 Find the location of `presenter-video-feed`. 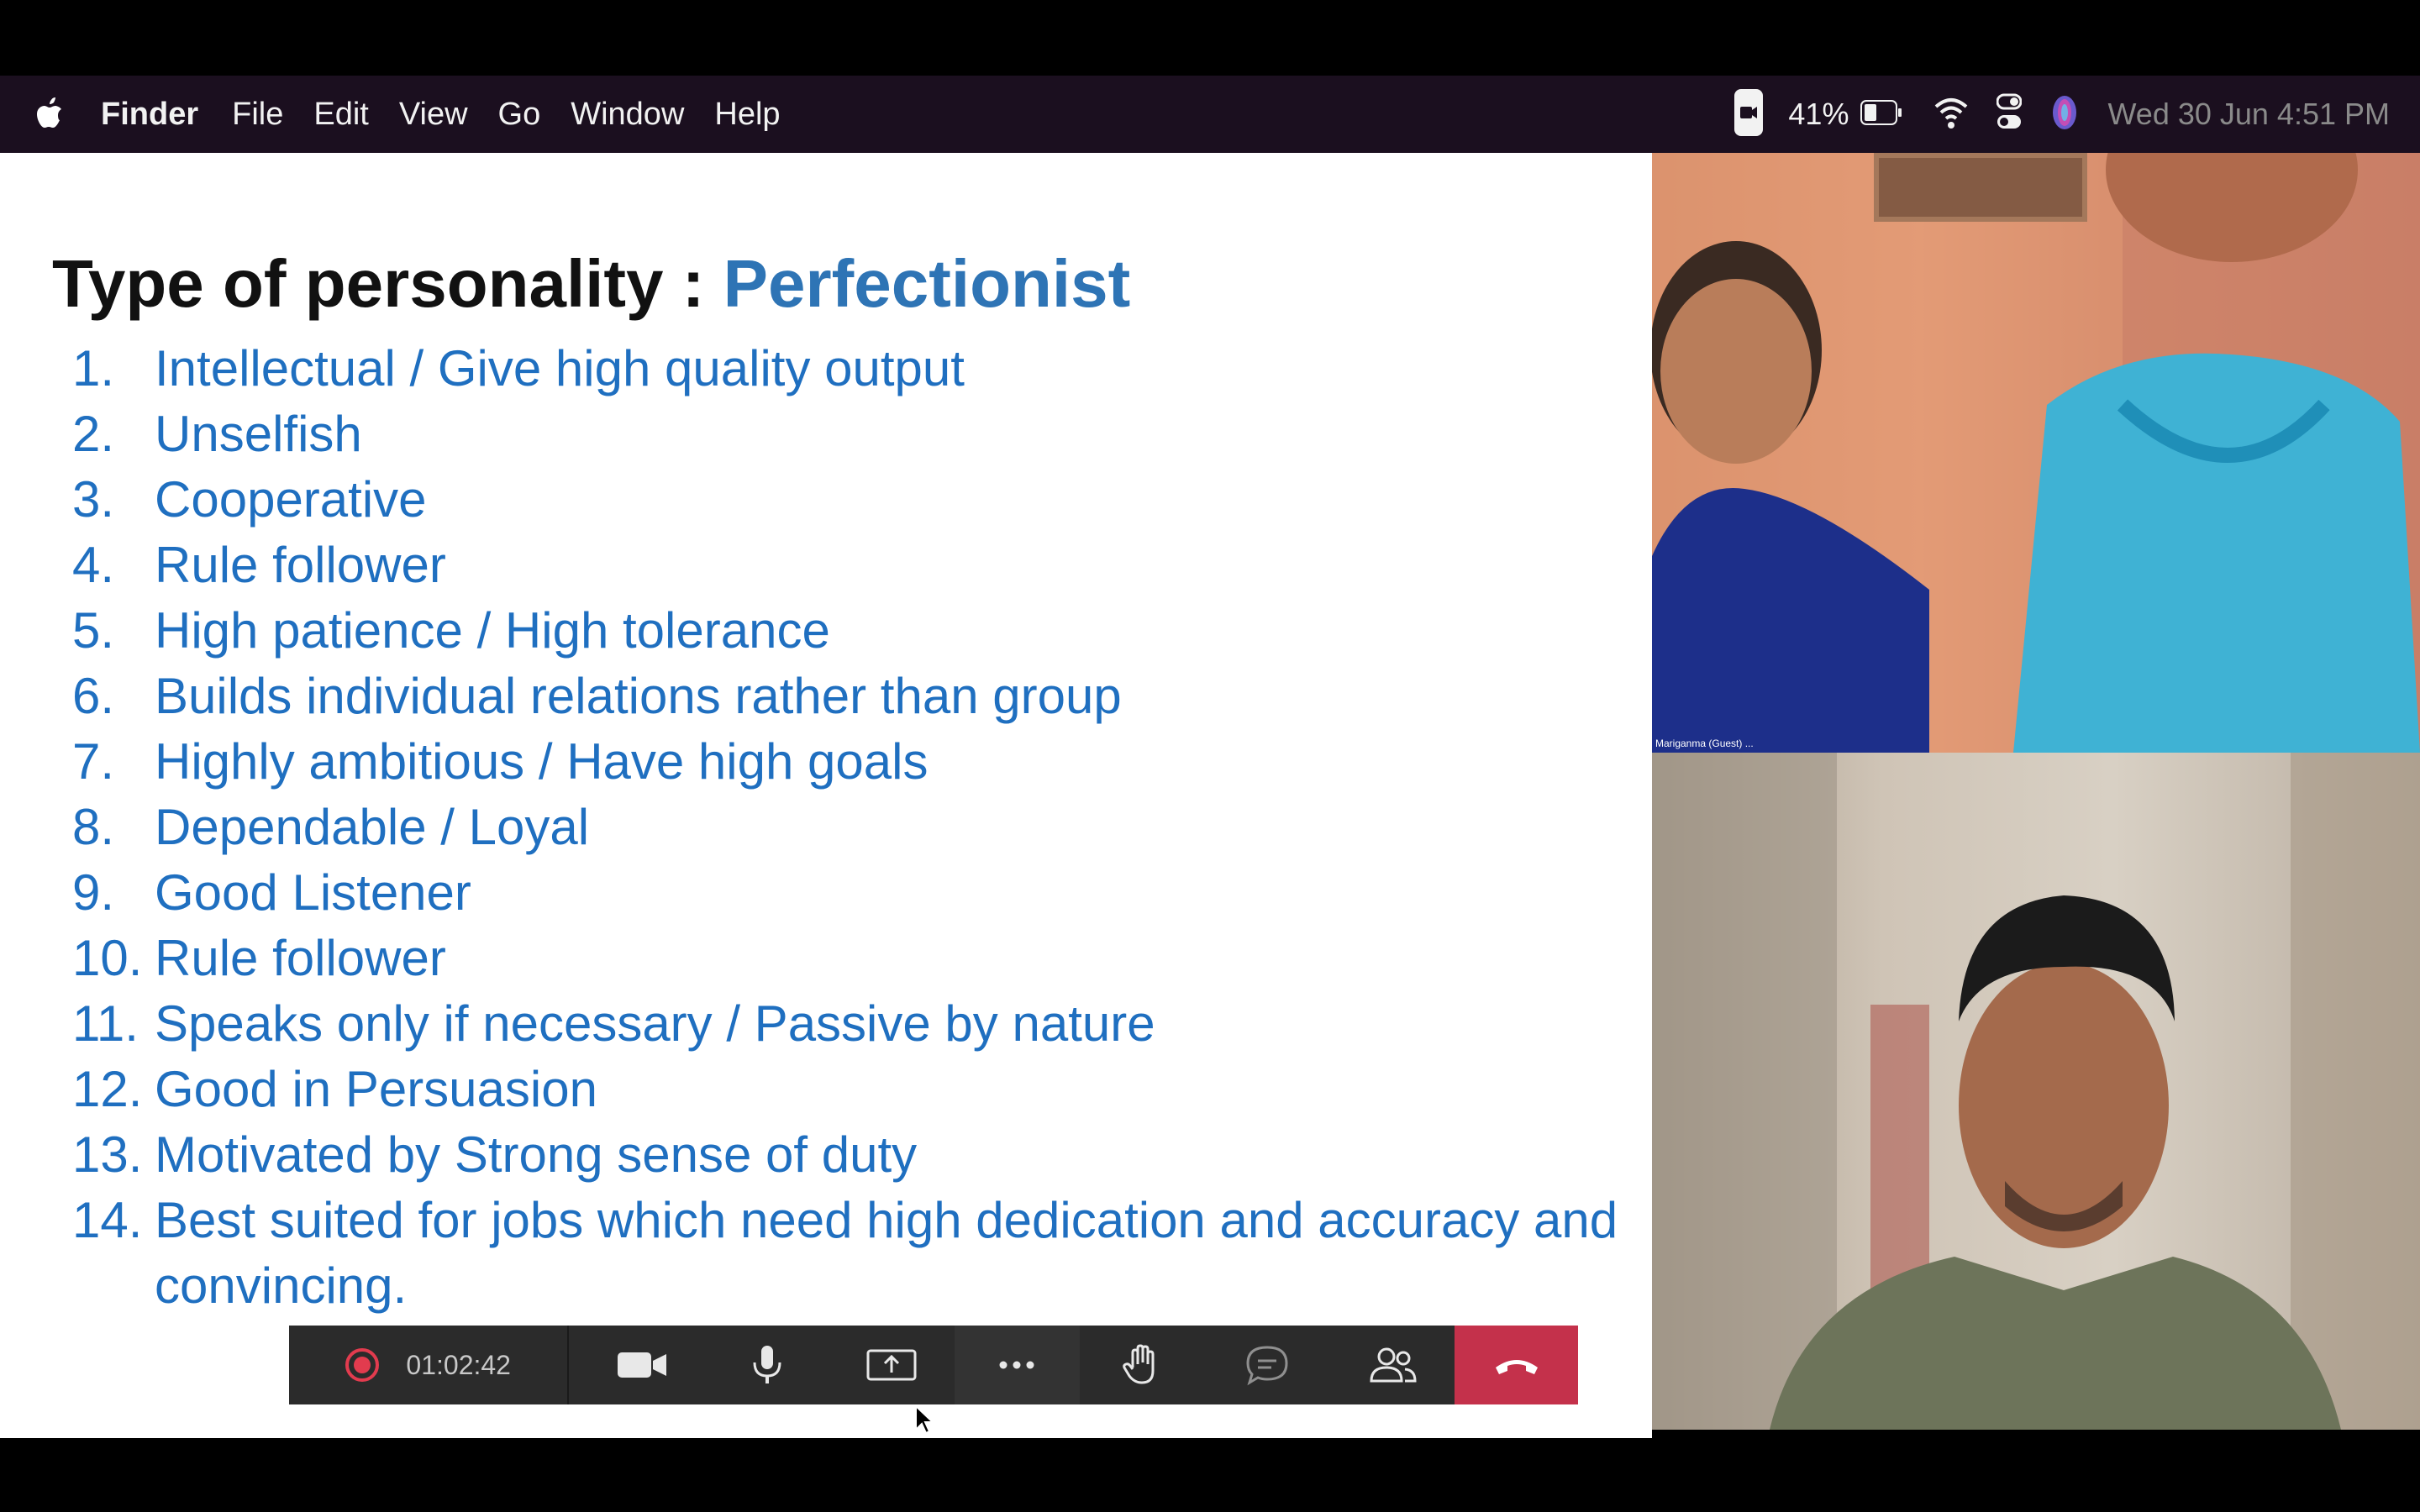

presenter-video-feed is located at coordinates (2036, 1091).